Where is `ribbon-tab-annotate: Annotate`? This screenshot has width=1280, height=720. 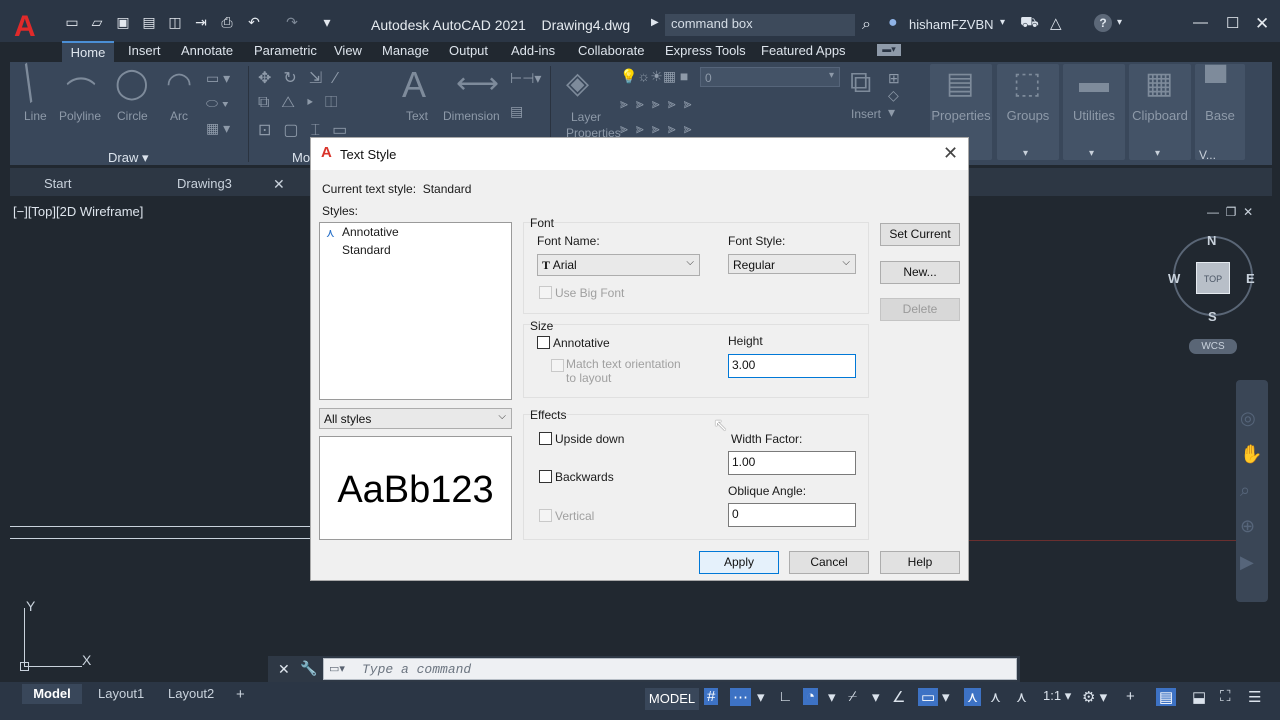
ribbon-tab-annotate: Annotate is located at coordinates (207, 50).